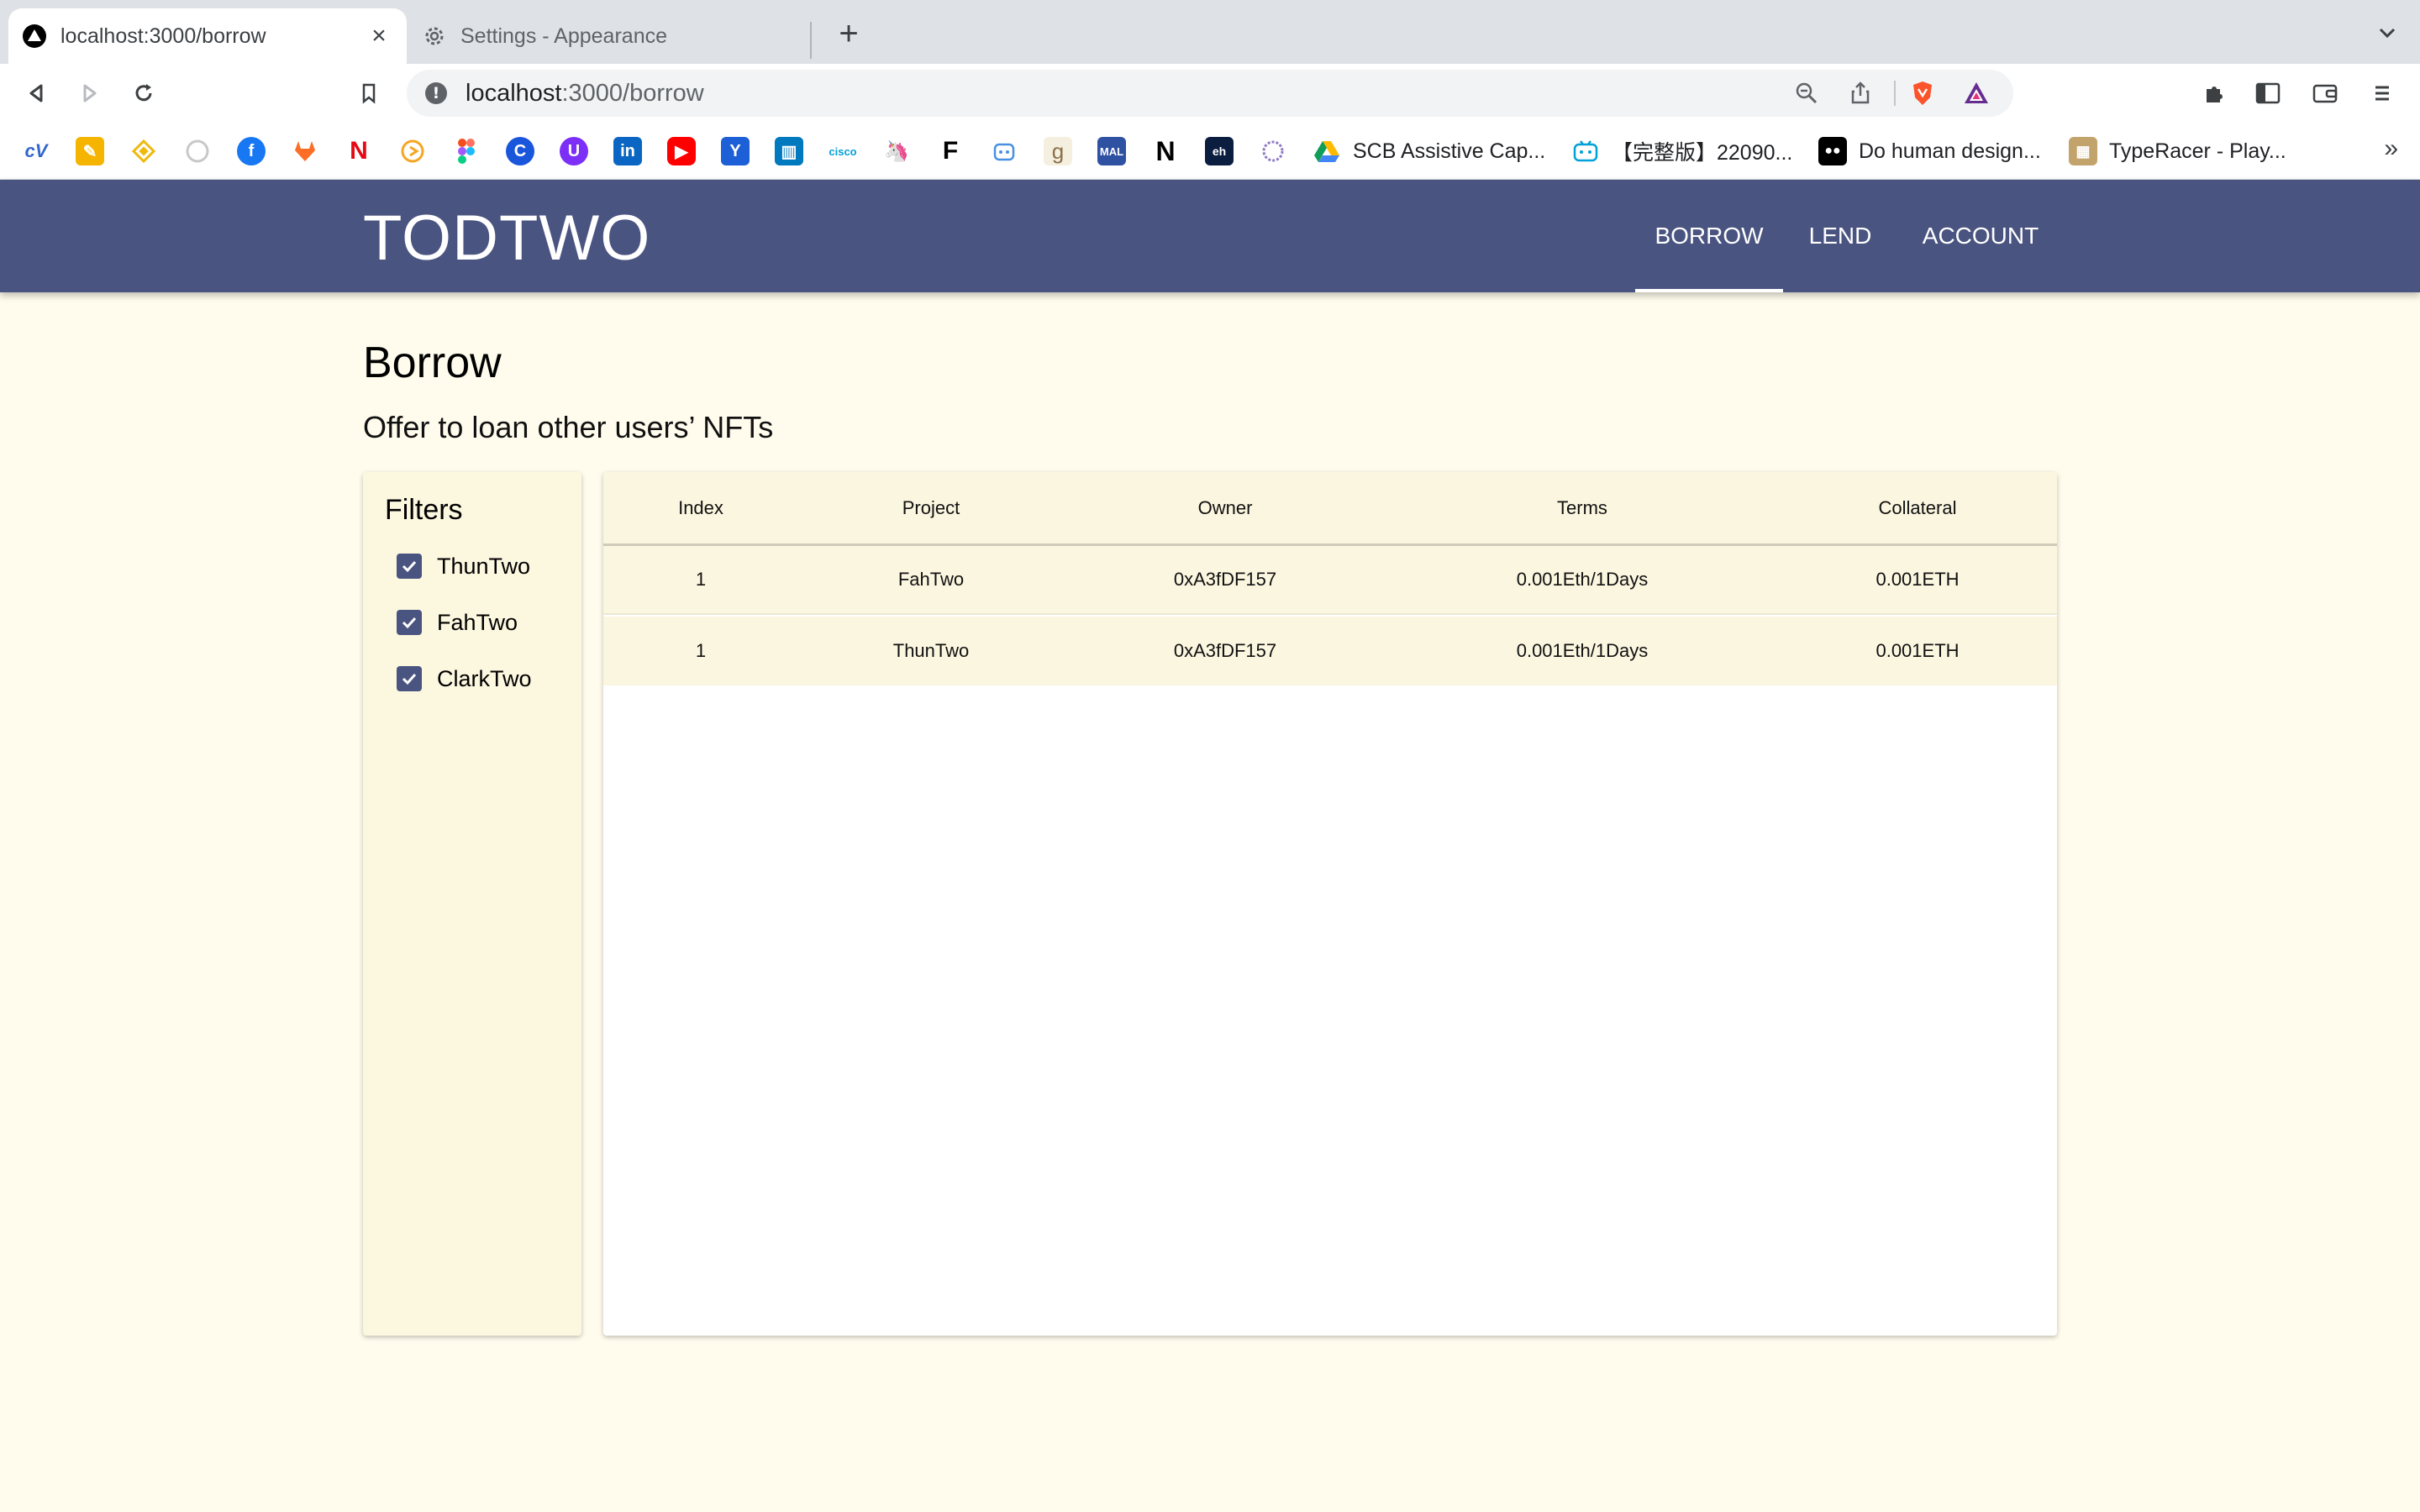  Describe the element at coordinates (848, 33) in the screenshot. I see `new-tab-button: +` at that location.